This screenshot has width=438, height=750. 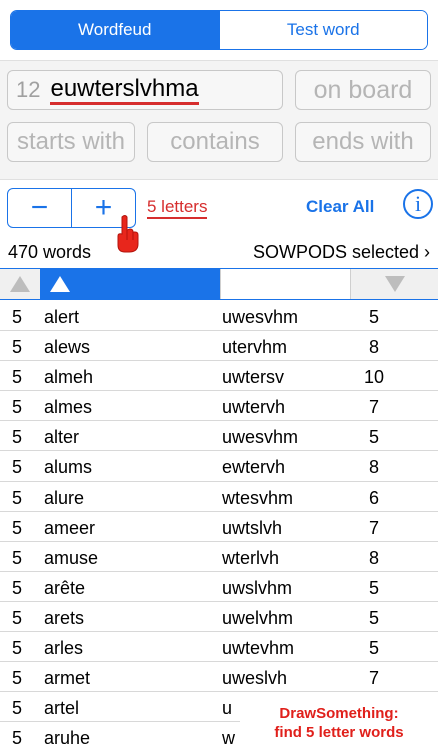 I want to click on cell-remaining: uwtslvh, so click(x=252, y=527).